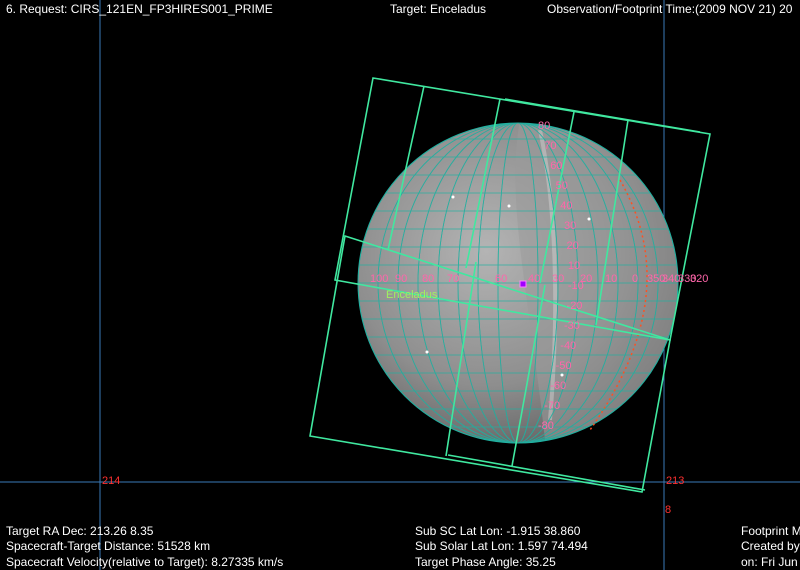  Describe the element at coordinates (611, 279) in the screenshot. I see `longitude-label: 10` at that location.